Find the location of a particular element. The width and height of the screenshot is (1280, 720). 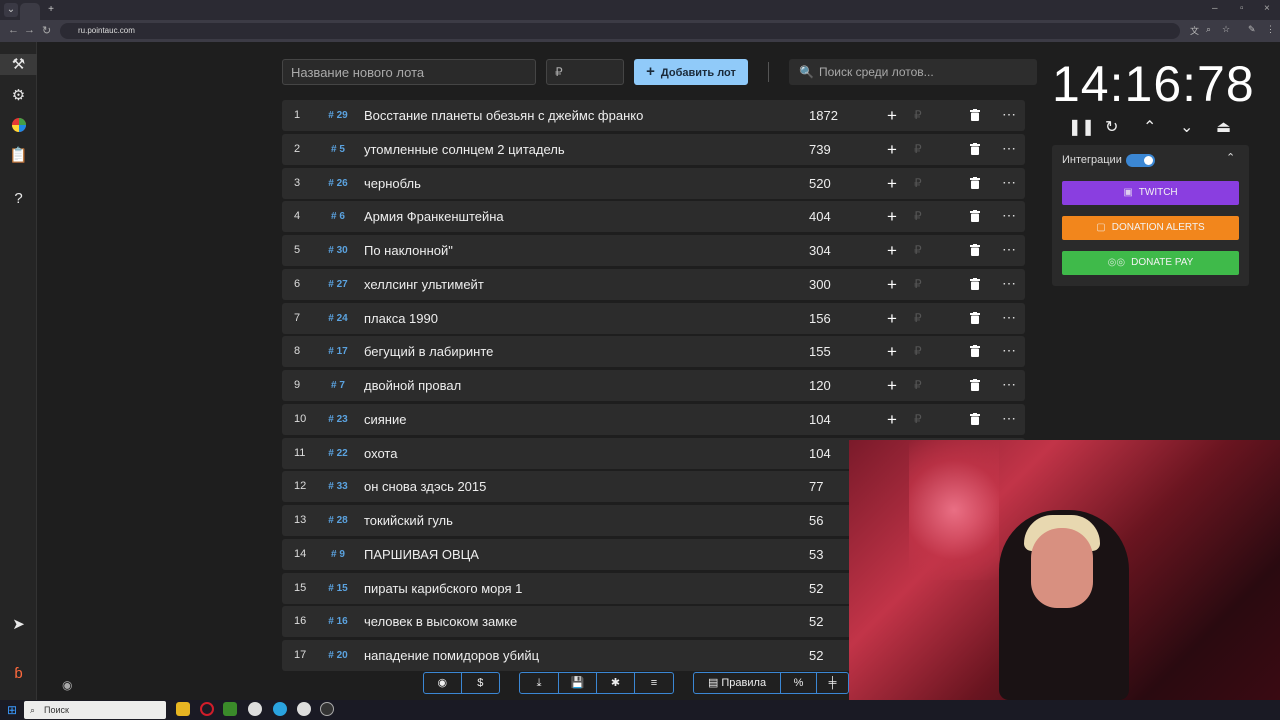

decrease-time-icon: ⌄ is located at coordinates (1186, 127).